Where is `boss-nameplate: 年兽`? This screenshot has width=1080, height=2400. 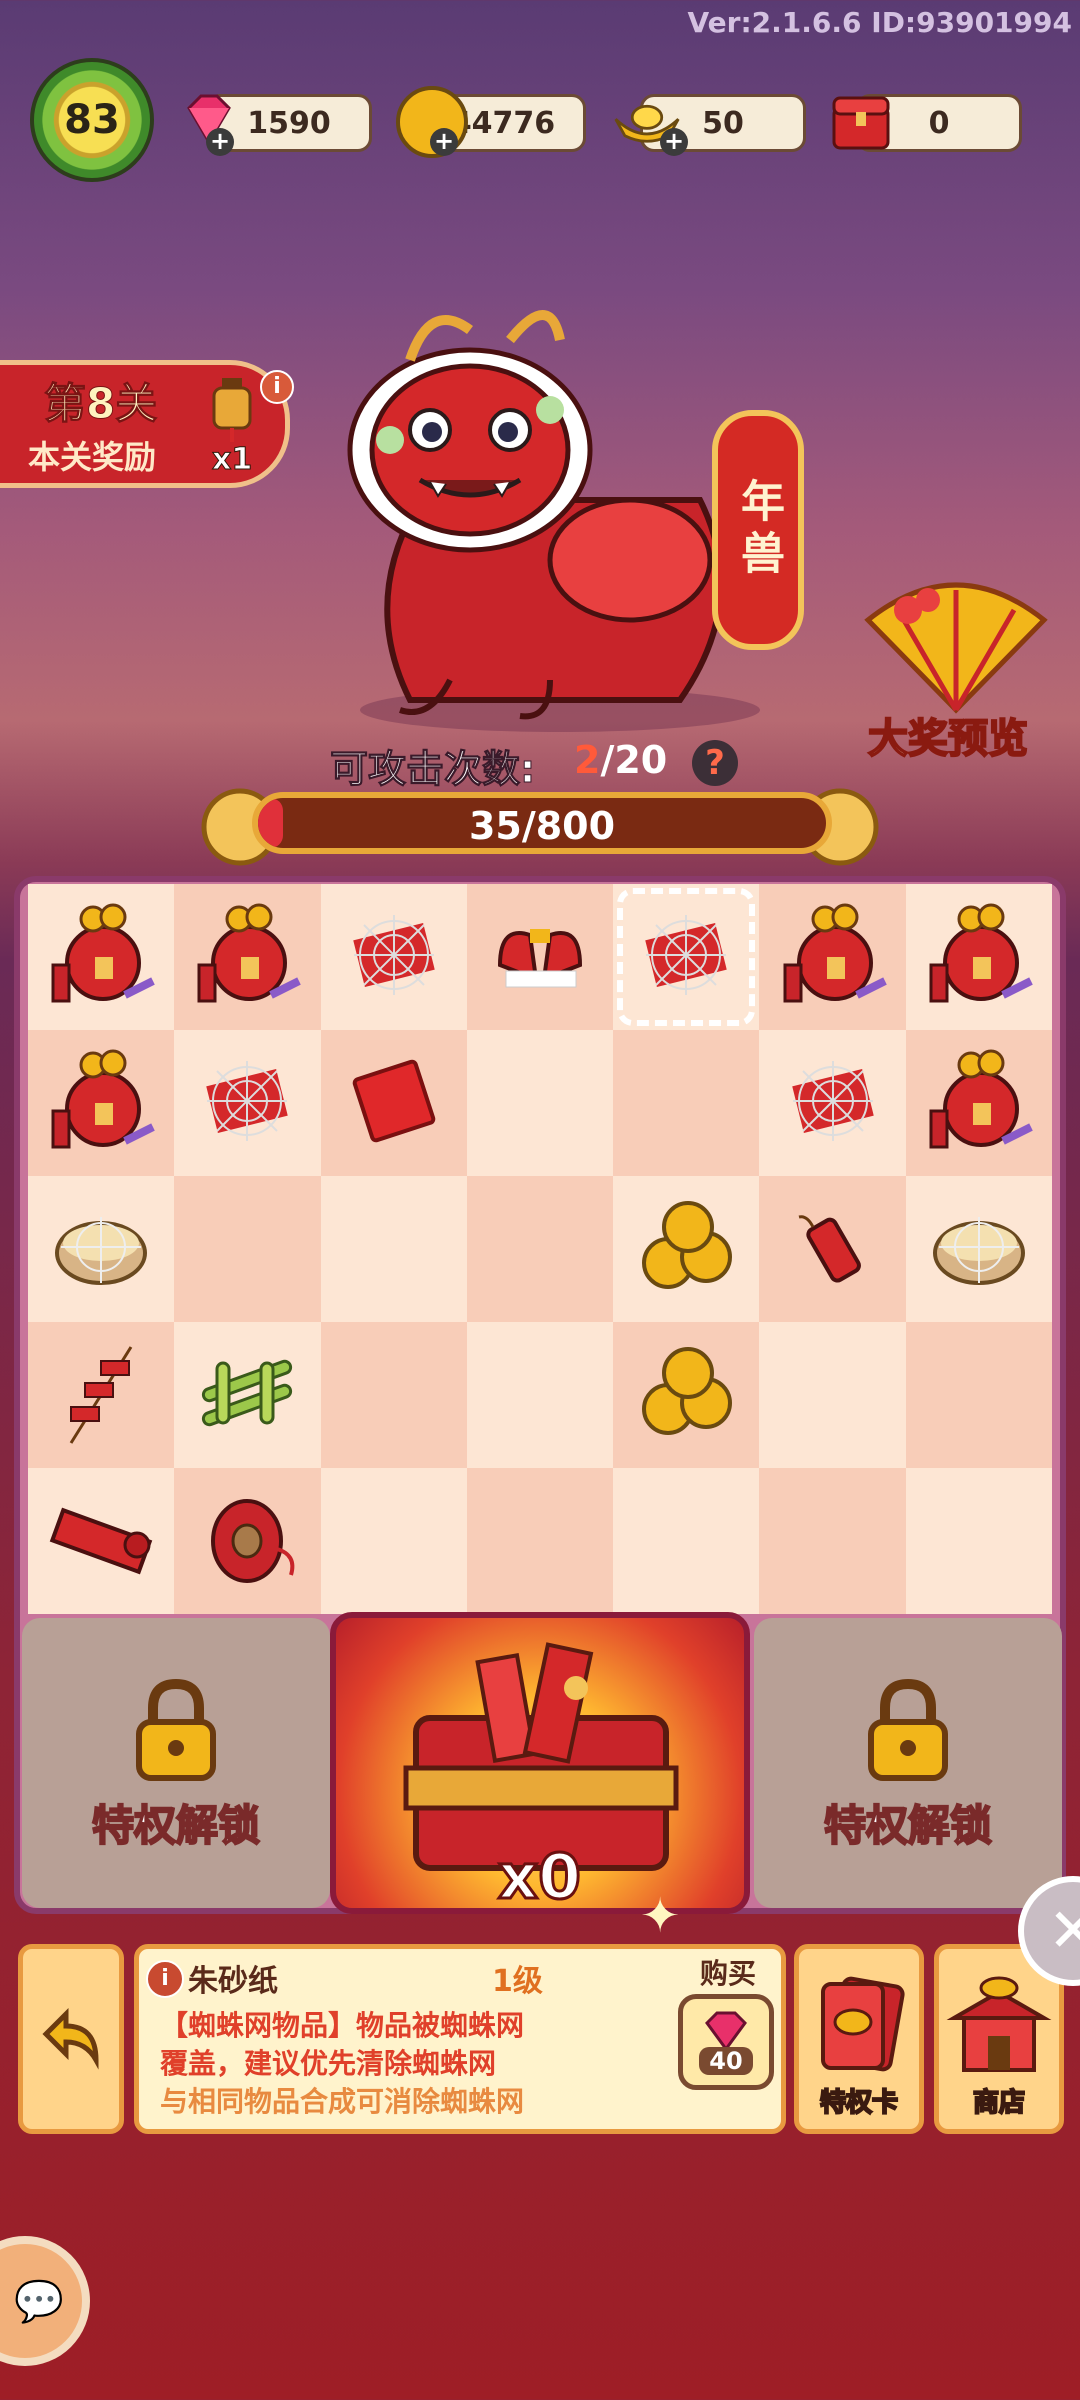 boss-nameplate: 年兽 is located at coordinates (758, 530).